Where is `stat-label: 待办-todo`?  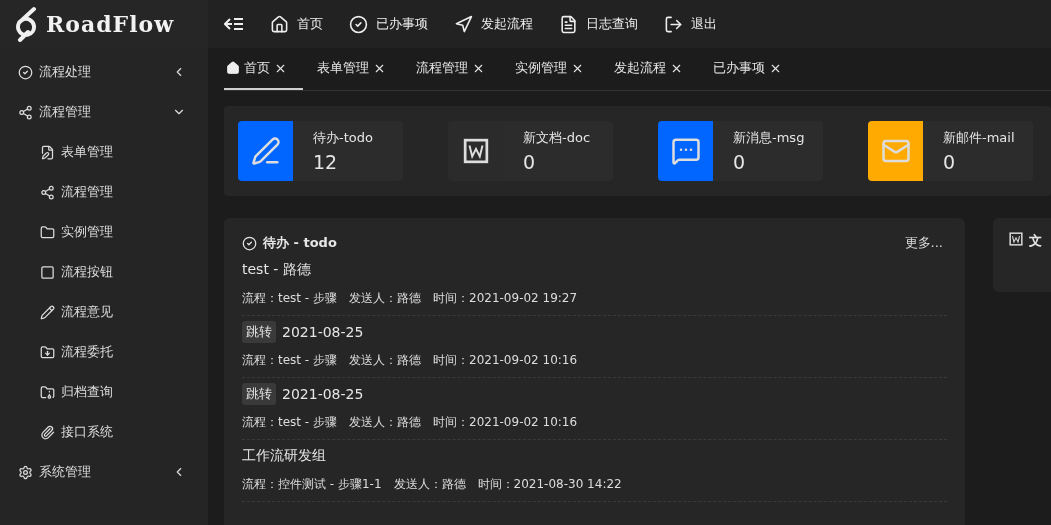
stat-label: 待办-todo is located at coordinates (343, 138).